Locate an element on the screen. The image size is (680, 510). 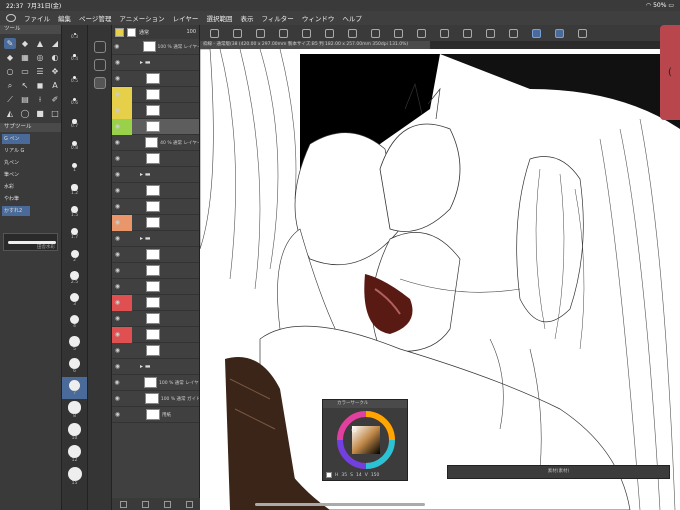
subtool-item: リアル G is located at coordinates (16, 151).